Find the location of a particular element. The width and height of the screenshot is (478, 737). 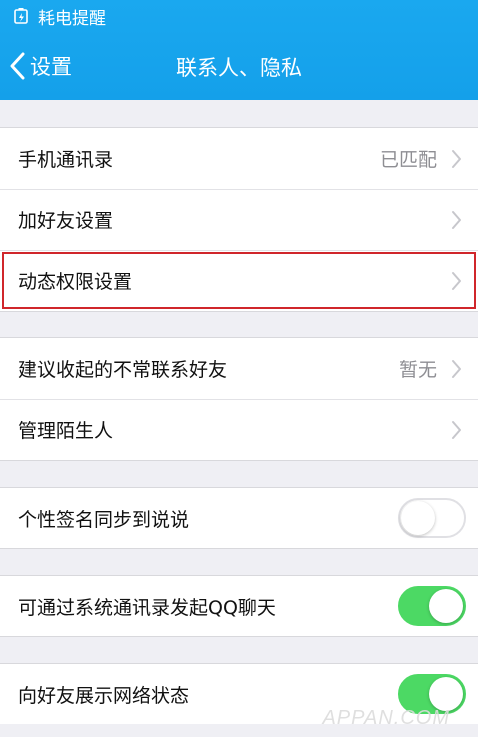

contacts-chat-toggle is located at coordinates (432, 606).